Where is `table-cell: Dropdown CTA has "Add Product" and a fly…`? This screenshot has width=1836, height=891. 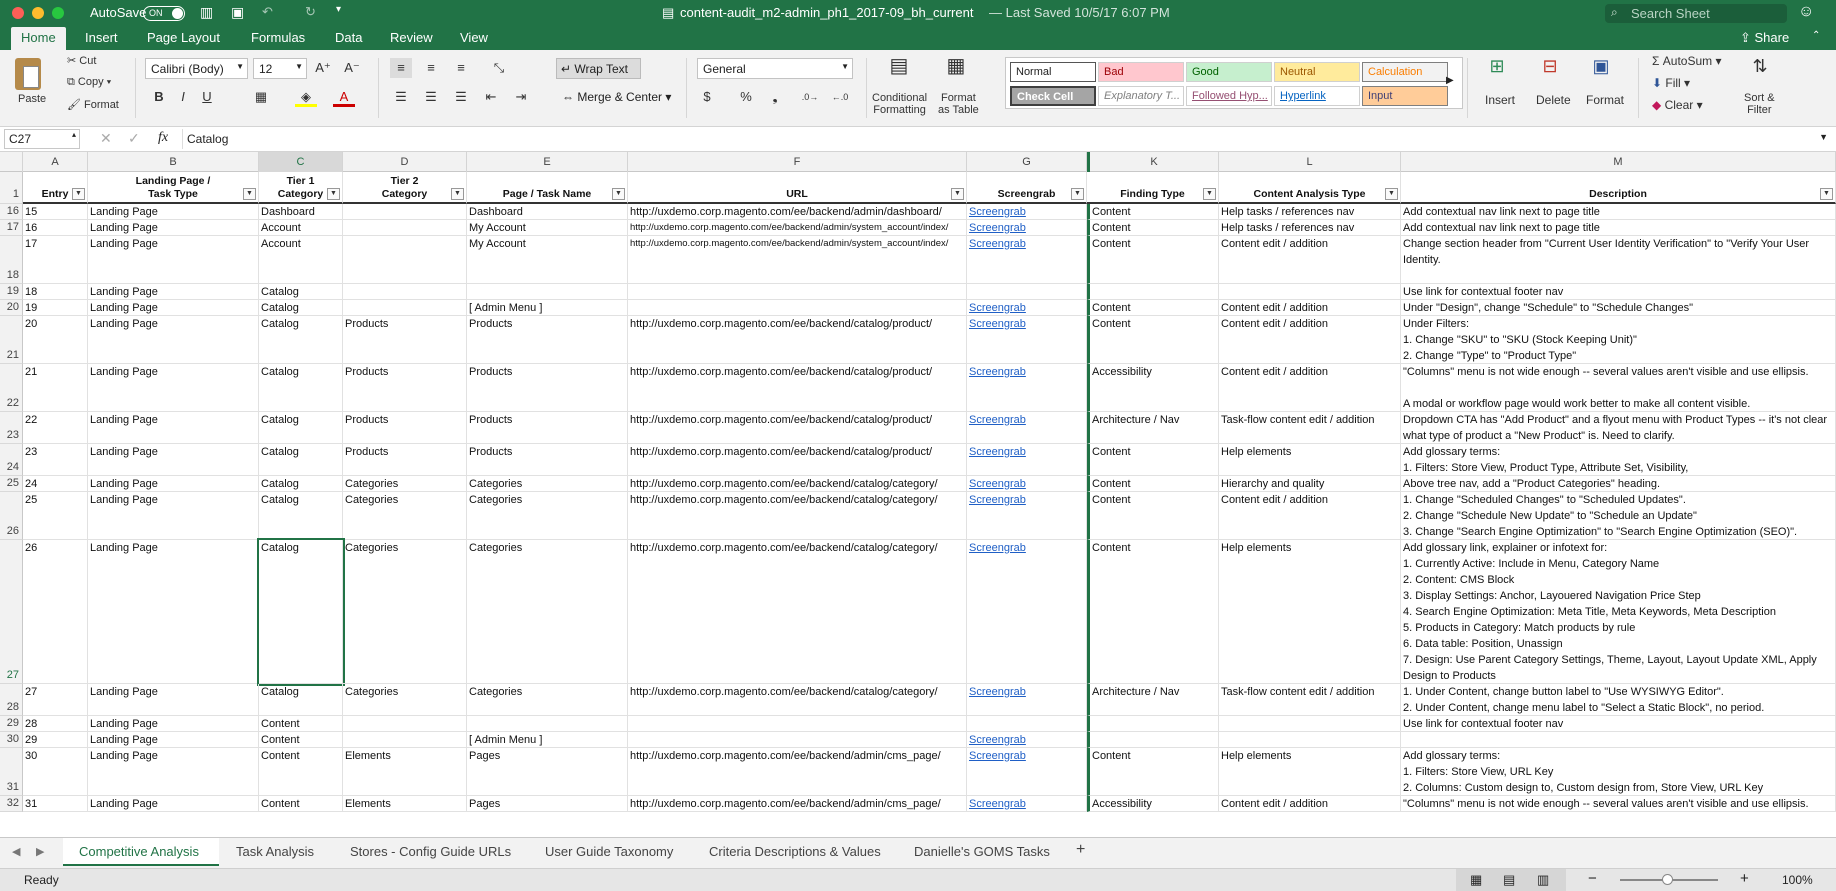
table-cell: Dropdown CTA has "Add Product" and a fly… is located at coordinates (1618, 428).